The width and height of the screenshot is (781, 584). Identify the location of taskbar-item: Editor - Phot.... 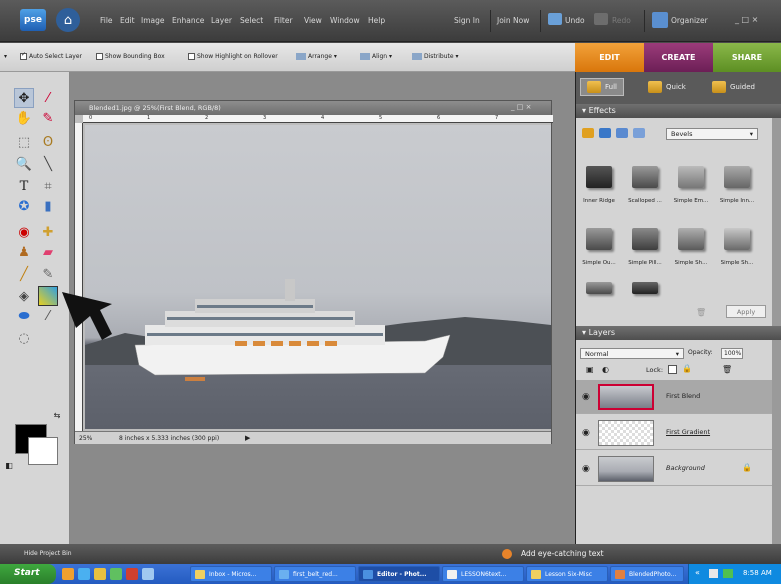
(399, 574).